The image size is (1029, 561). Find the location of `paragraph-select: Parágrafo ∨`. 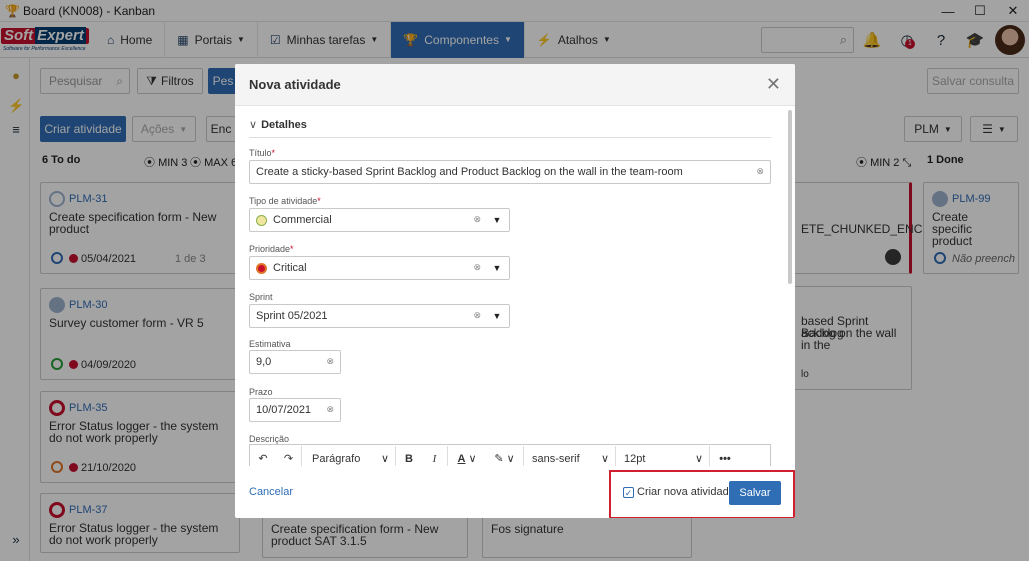

paragraph-select: Parágrafo ∨ is located at coordinates (349, 455).